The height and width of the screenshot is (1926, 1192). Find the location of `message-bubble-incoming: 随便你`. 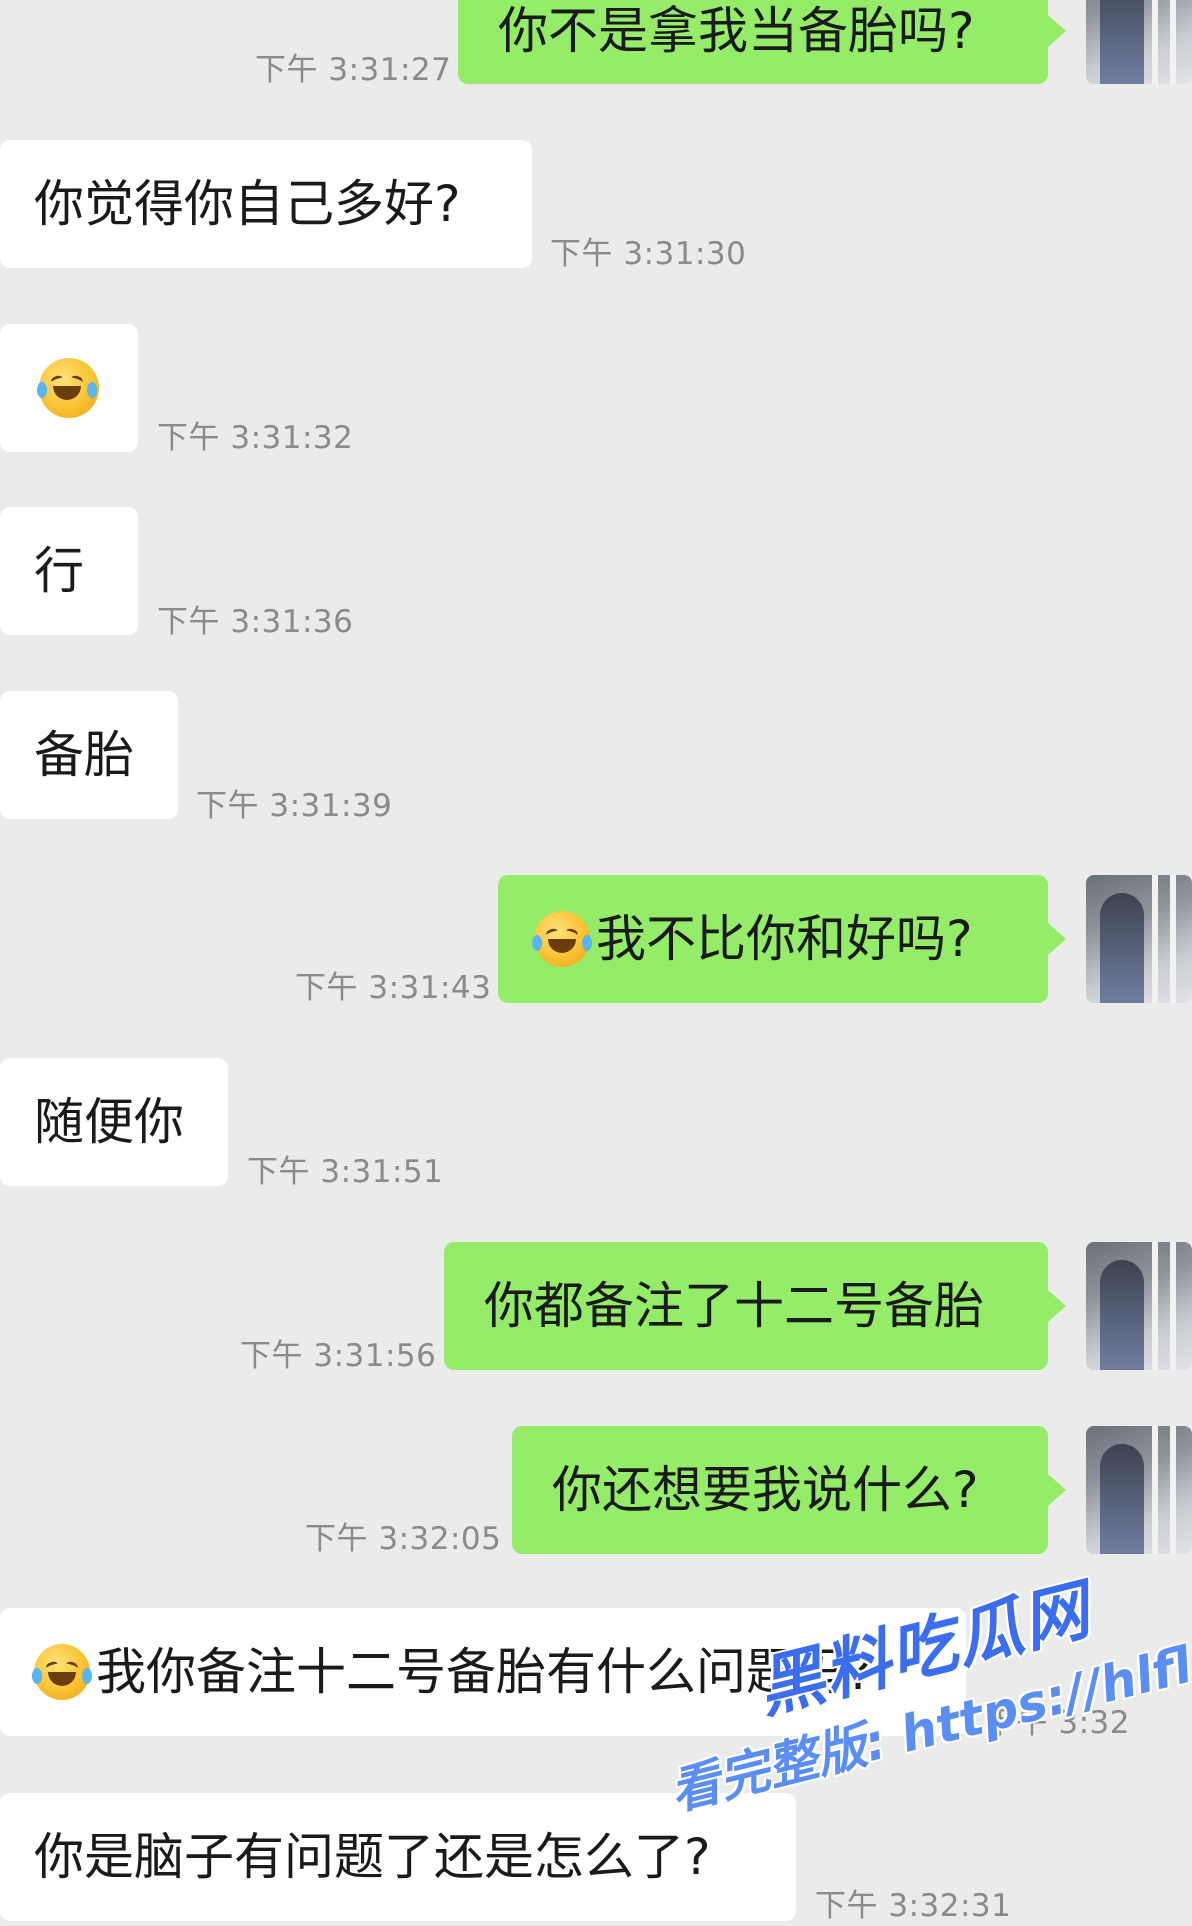

message-bubble-incoming: 随便你 is located at coordinates (114, 1122).